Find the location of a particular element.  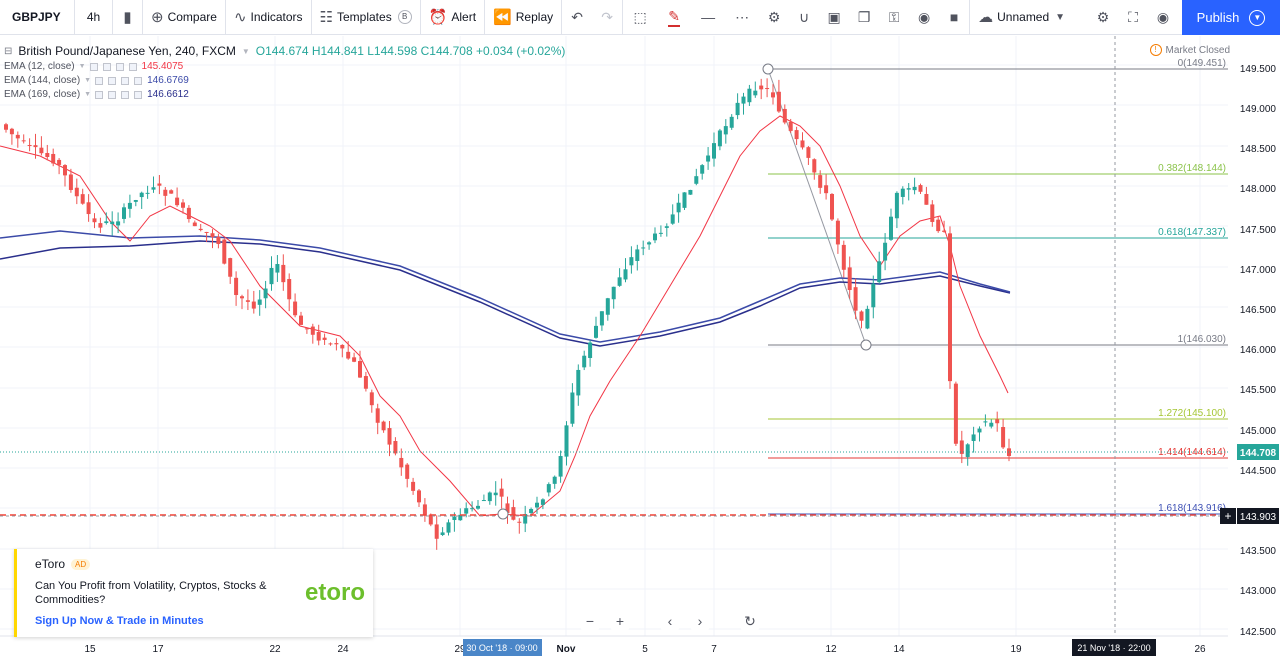

indicators-button: ∿ Indicators is located at coordinates (269, 17).